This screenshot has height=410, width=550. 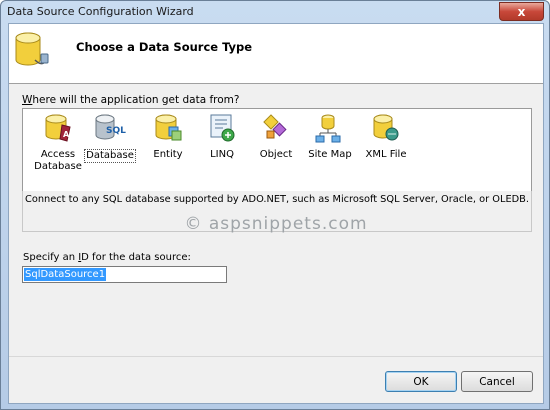 I want to click on svg-text: A, so click(x=66, y=134).